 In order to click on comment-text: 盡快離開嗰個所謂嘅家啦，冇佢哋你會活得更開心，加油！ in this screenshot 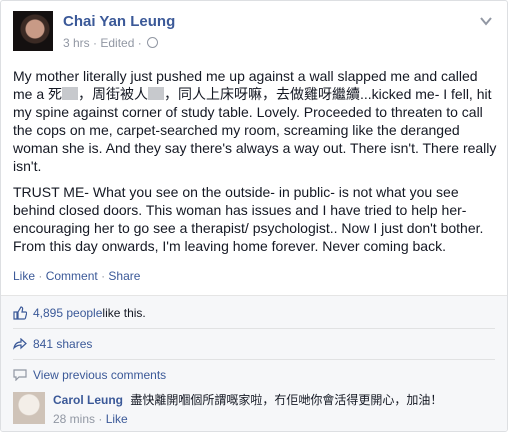, I will do `click(286, 400)`.